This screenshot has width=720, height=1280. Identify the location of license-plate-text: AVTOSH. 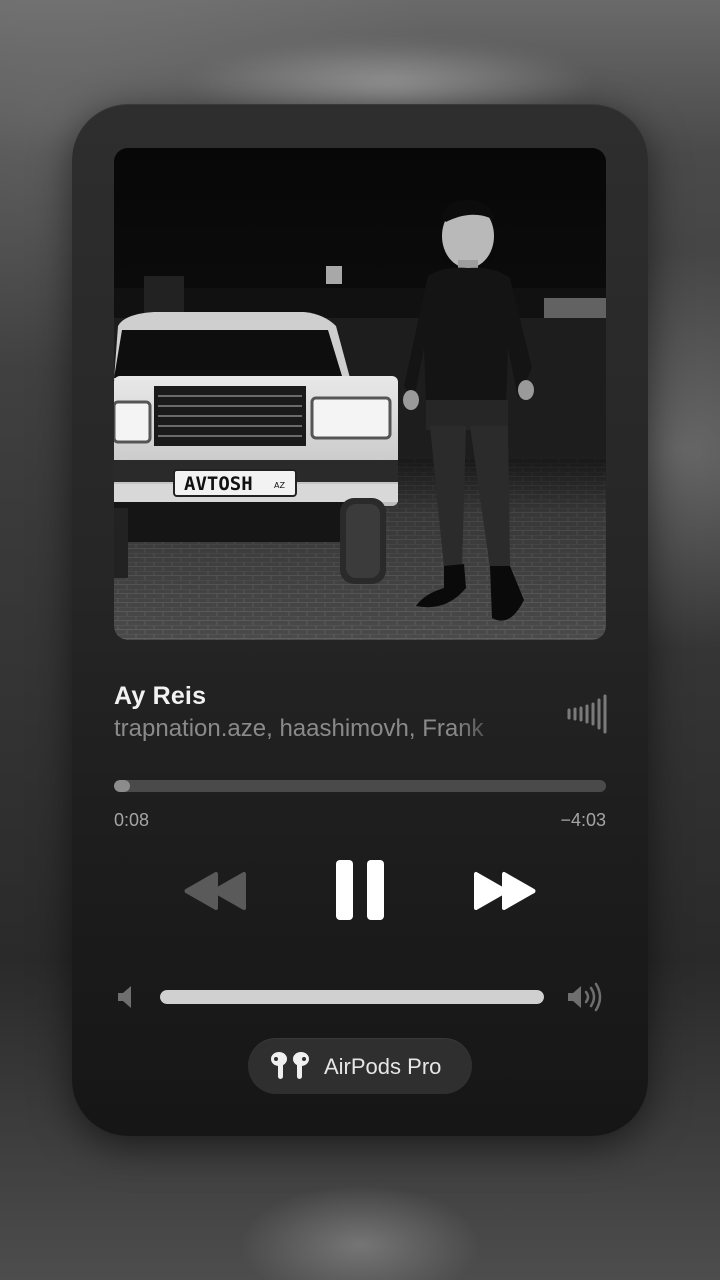
(218, 484).